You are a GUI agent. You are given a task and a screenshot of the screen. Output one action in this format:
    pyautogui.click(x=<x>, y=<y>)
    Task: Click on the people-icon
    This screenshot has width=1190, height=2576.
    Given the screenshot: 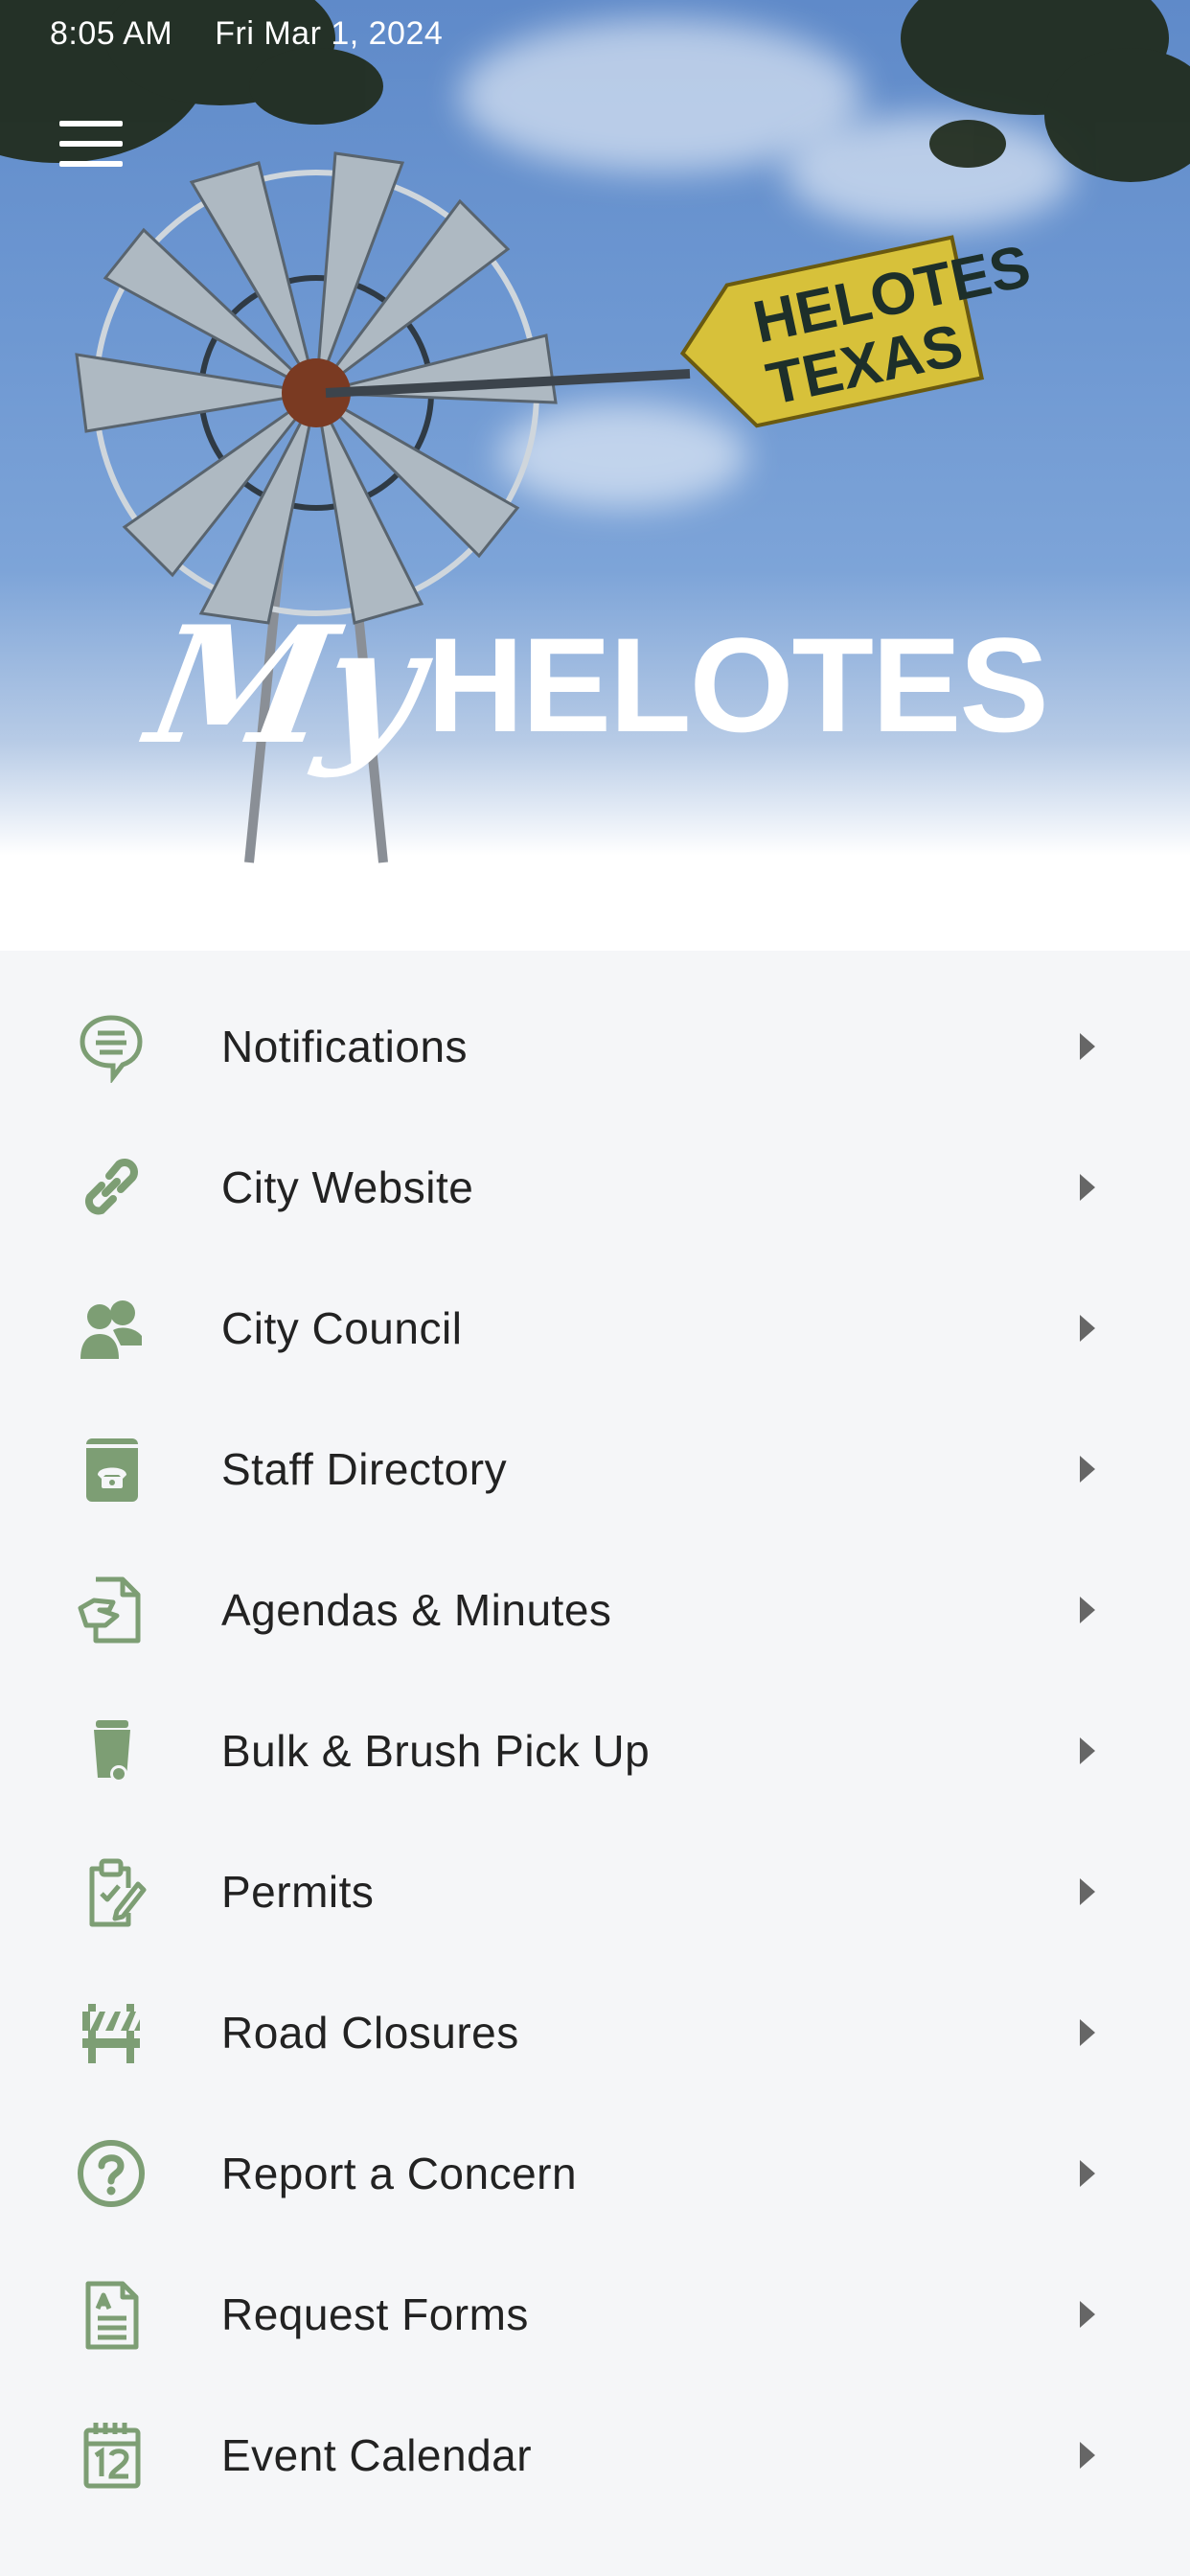 What is the action you would take?
    pyautogui.click(x=111, y=1328)
    